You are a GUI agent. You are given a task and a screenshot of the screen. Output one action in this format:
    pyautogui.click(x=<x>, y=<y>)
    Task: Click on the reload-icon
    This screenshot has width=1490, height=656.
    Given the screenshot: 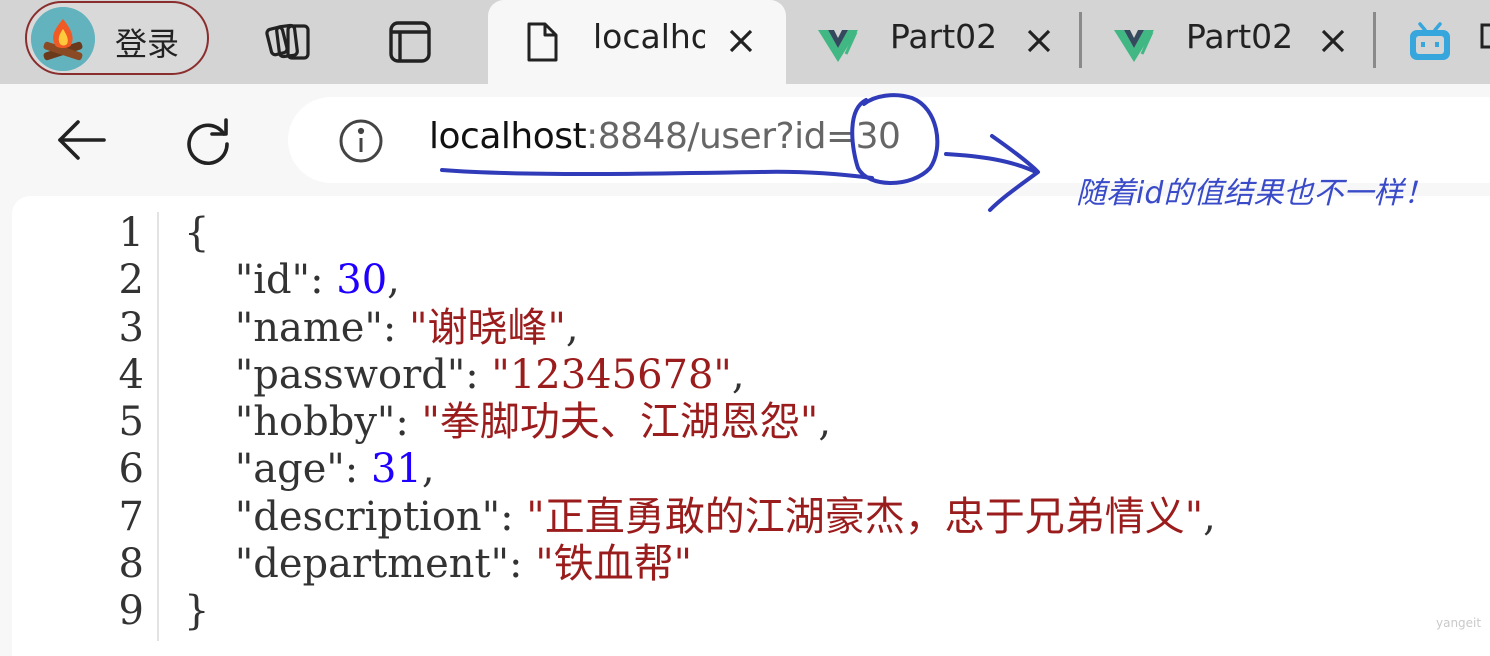 What is the action you would take?
    pyautogui.click(x=208, y=140)
    